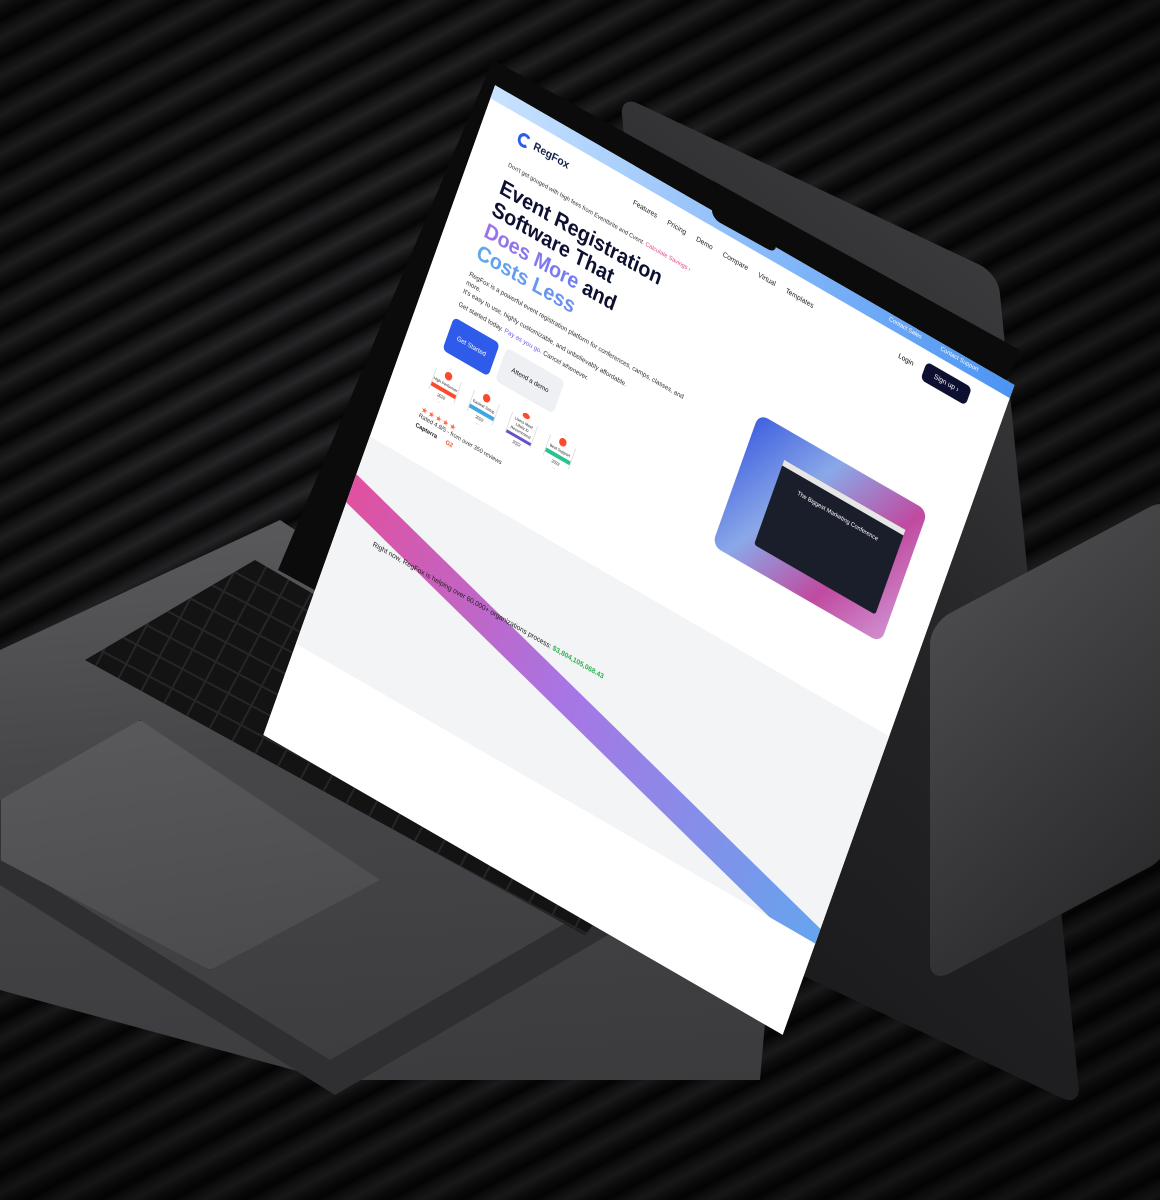 The height and width of the screenshot is (1200, 1160). I want to click on badge-likely-recommend: Users Most Likely to Recommend 2022, so click(521, 429).